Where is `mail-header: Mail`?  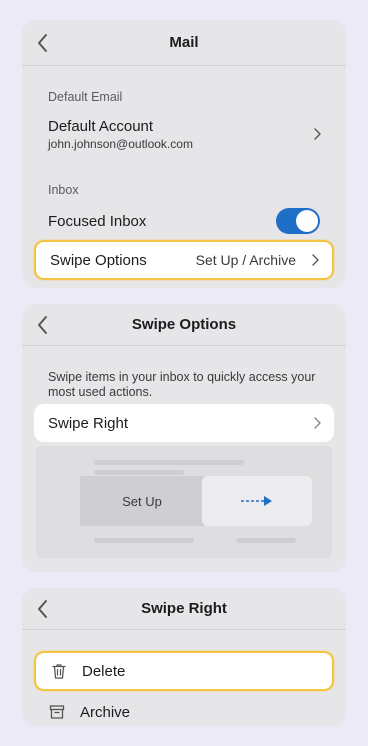 mail-header: Mail is located at coordinates (184, 43).